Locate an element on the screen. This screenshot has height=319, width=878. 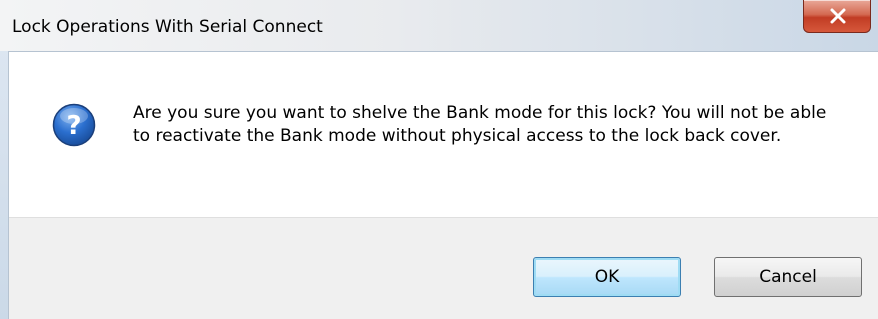
question-icon: ? is located at coordinates (74, 125).